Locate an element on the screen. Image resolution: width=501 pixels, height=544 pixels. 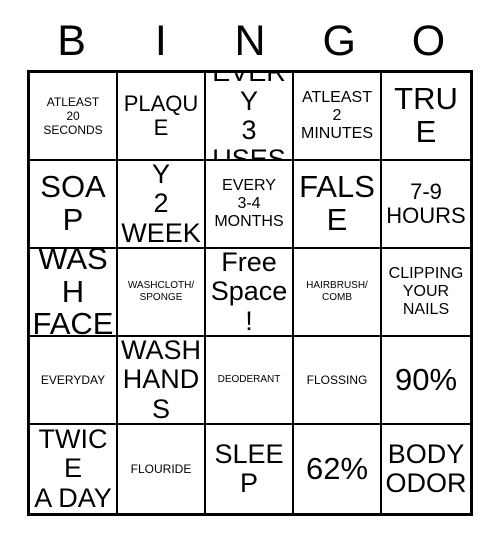
bingo-cell: ATLEAST 20 SECONDS is located at coordinates (74, 117).